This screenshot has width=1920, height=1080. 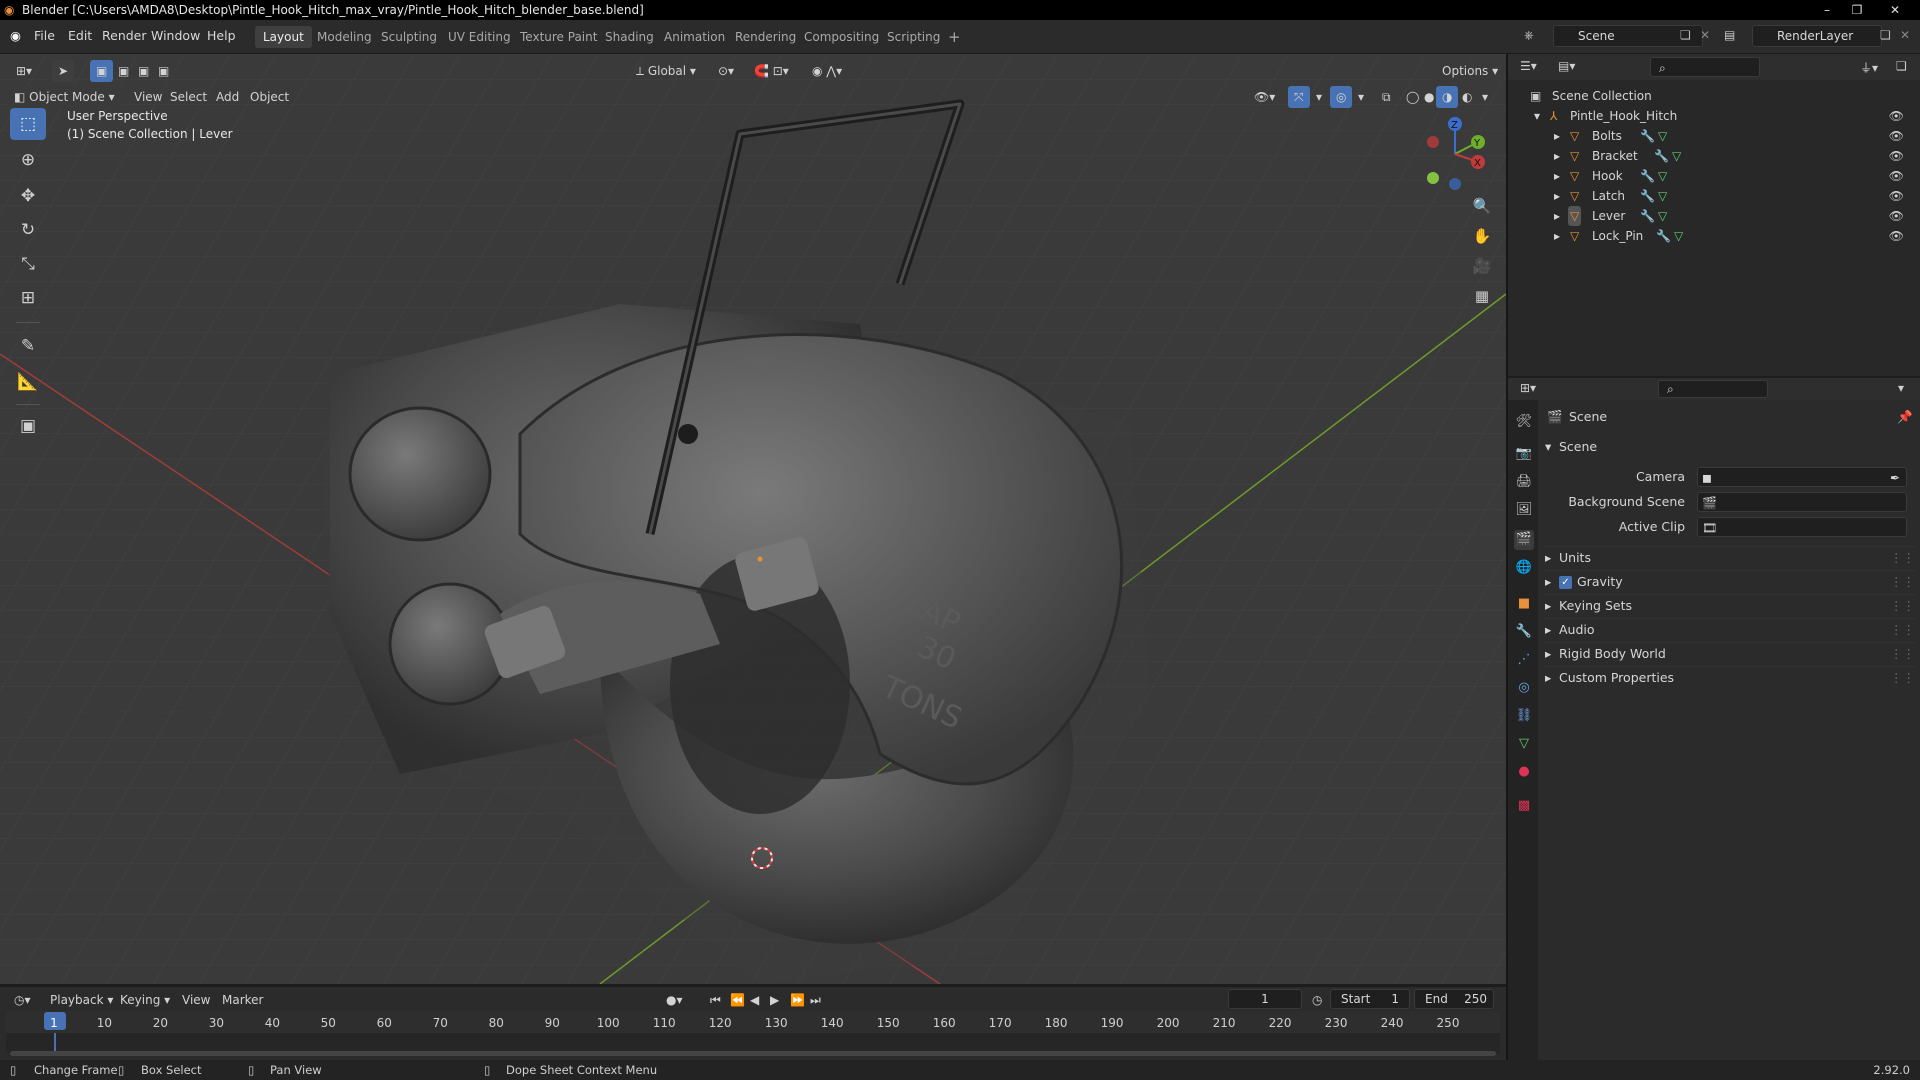 What do you see at coordinates (1524, 482) in the screenshot?
I see `output-tab-icon: 🖨` at bounding box center [1524, 482].